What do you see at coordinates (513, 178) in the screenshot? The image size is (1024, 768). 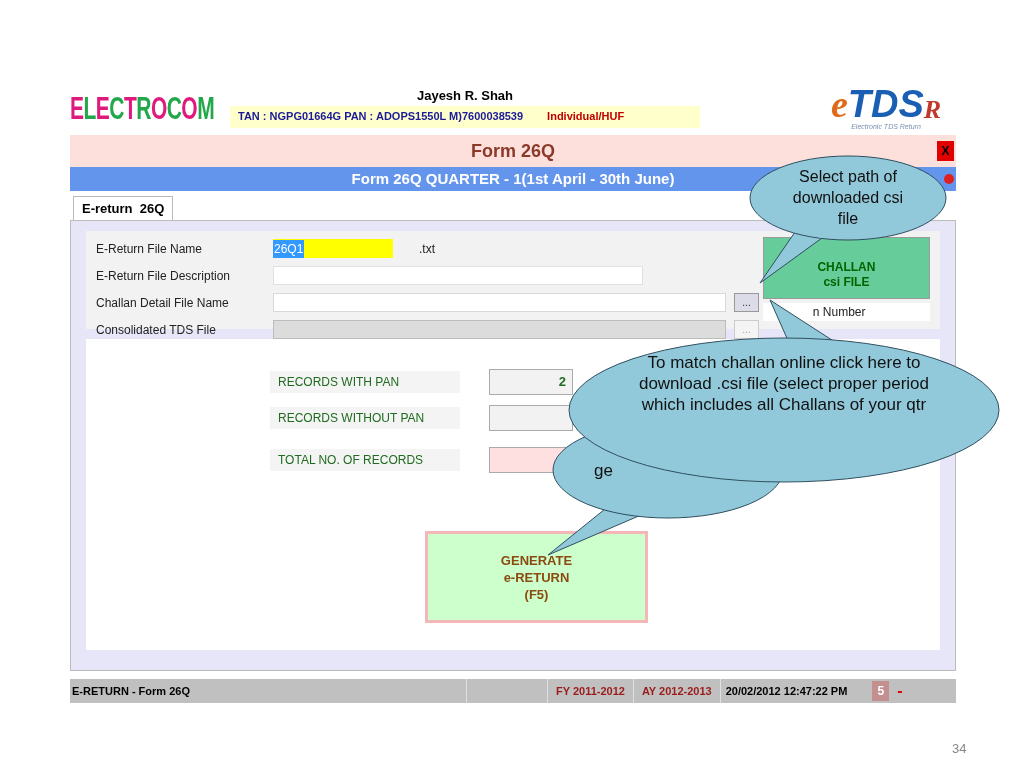 I see `form-subtitle: Form 26Q QUARTER - 1(1st April - 30th June)` at bounding box center [513, 178].